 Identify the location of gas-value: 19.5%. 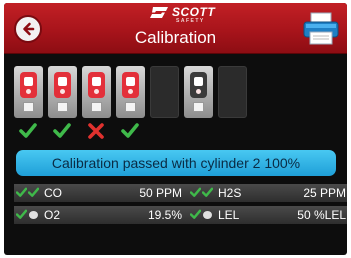
(164, 215).